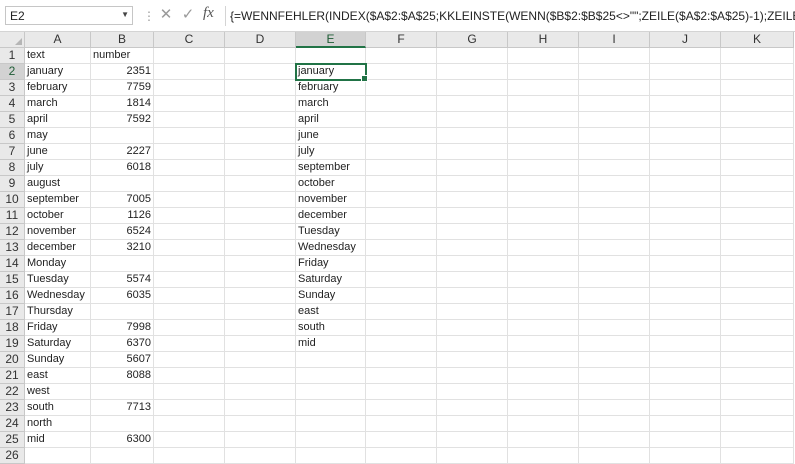 This screenshot has width=795, height=464. I want to click on cell-i24, so click(614, 424).